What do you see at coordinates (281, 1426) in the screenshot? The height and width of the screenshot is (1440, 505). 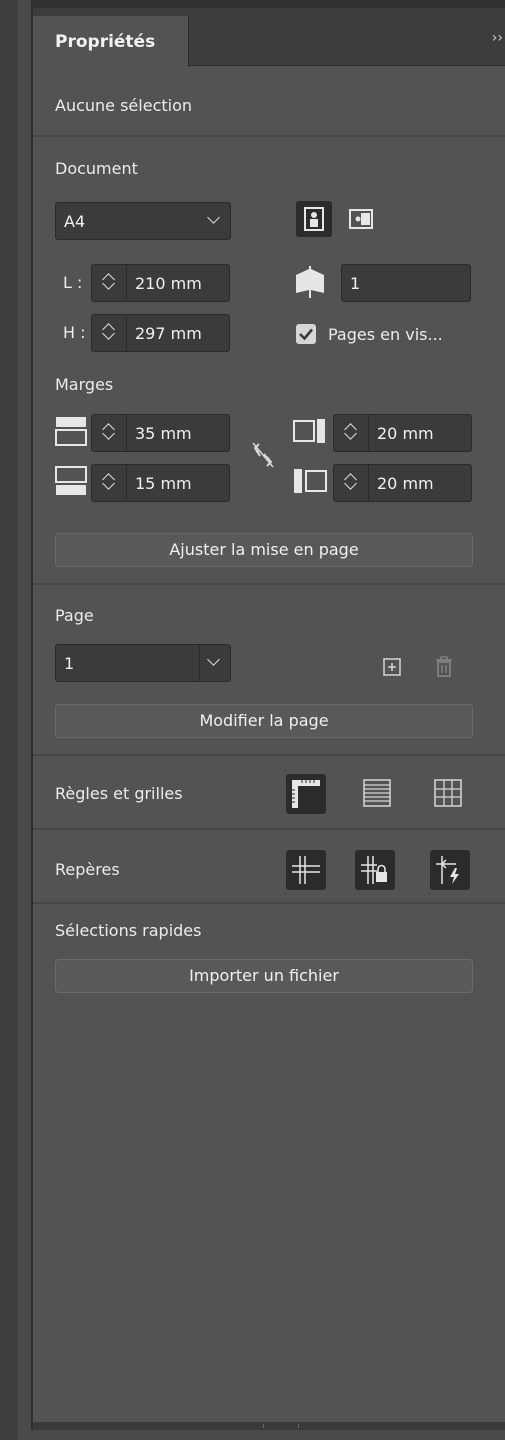 I see `resize-grip` at bounding box center [281, 1426].